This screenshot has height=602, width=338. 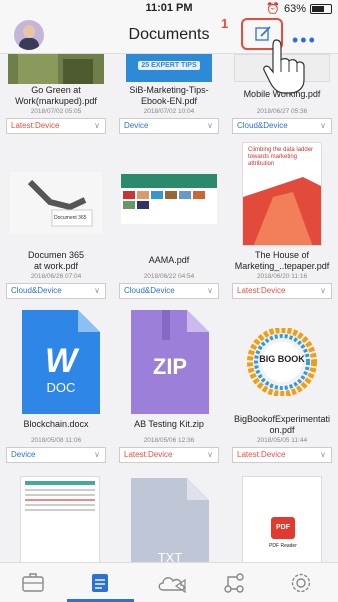 I want to click on tab-cloud, so click(x=167, y=582).